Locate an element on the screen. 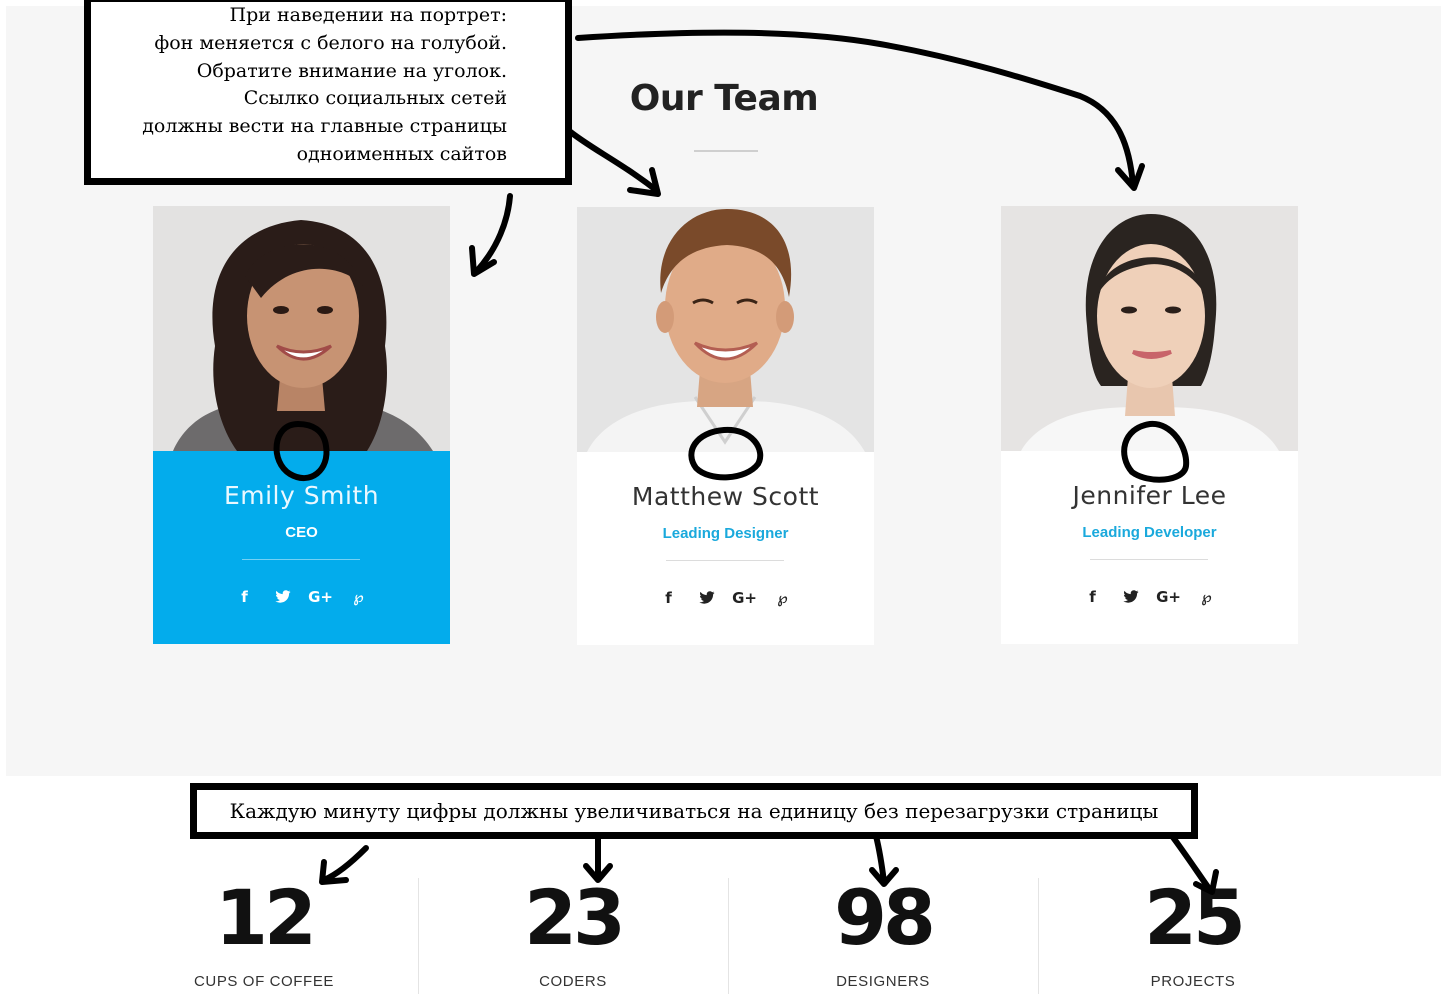  stat-number: 98 is located at coordinates (885, 917).